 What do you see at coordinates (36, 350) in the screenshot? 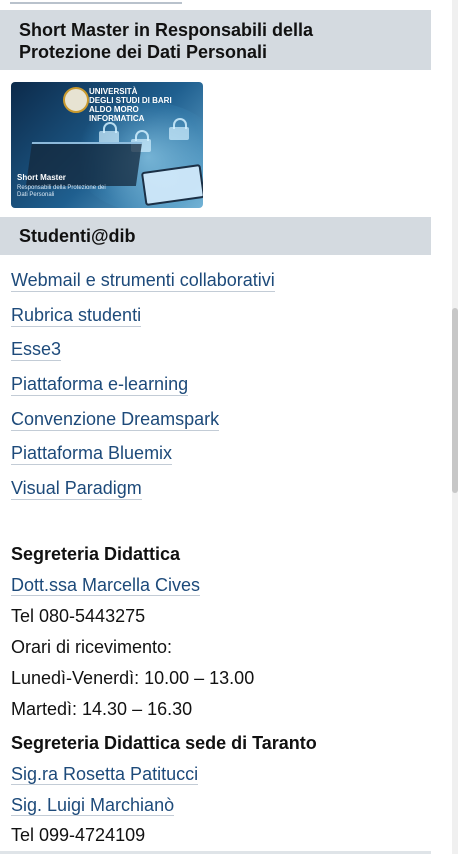
I see `link-esse3: Esse3` at bounding box center [36, 350].